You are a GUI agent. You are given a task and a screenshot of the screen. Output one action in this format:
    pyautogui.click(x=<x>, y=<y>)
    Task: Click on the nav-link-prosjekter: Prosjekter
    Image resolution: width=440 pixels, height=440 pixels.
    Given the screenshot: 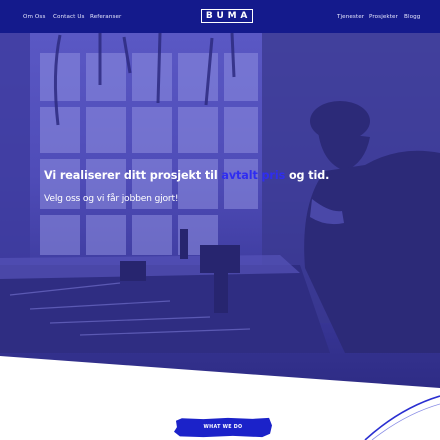 What is the action you would take?
    pyautogui.click(x=383, y=17)
    